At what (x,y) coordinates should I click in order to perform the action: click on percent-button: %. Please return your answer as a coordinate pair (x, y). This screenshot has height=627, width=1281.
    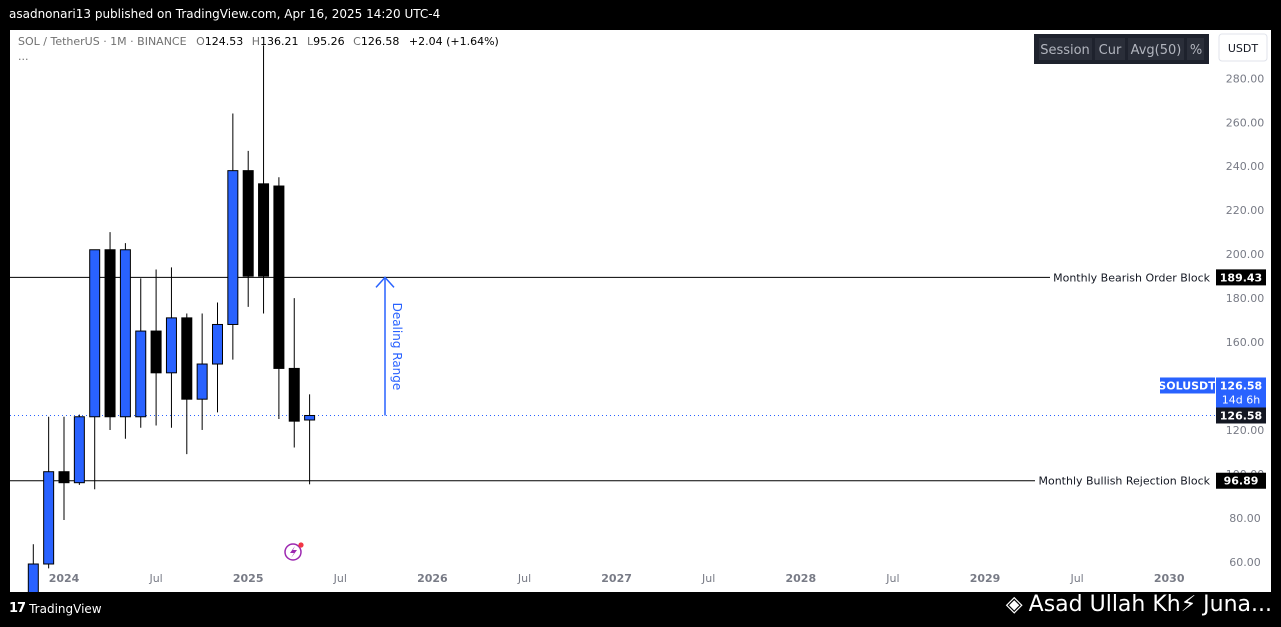
    Looking at the image, I should click on (1195, 49).